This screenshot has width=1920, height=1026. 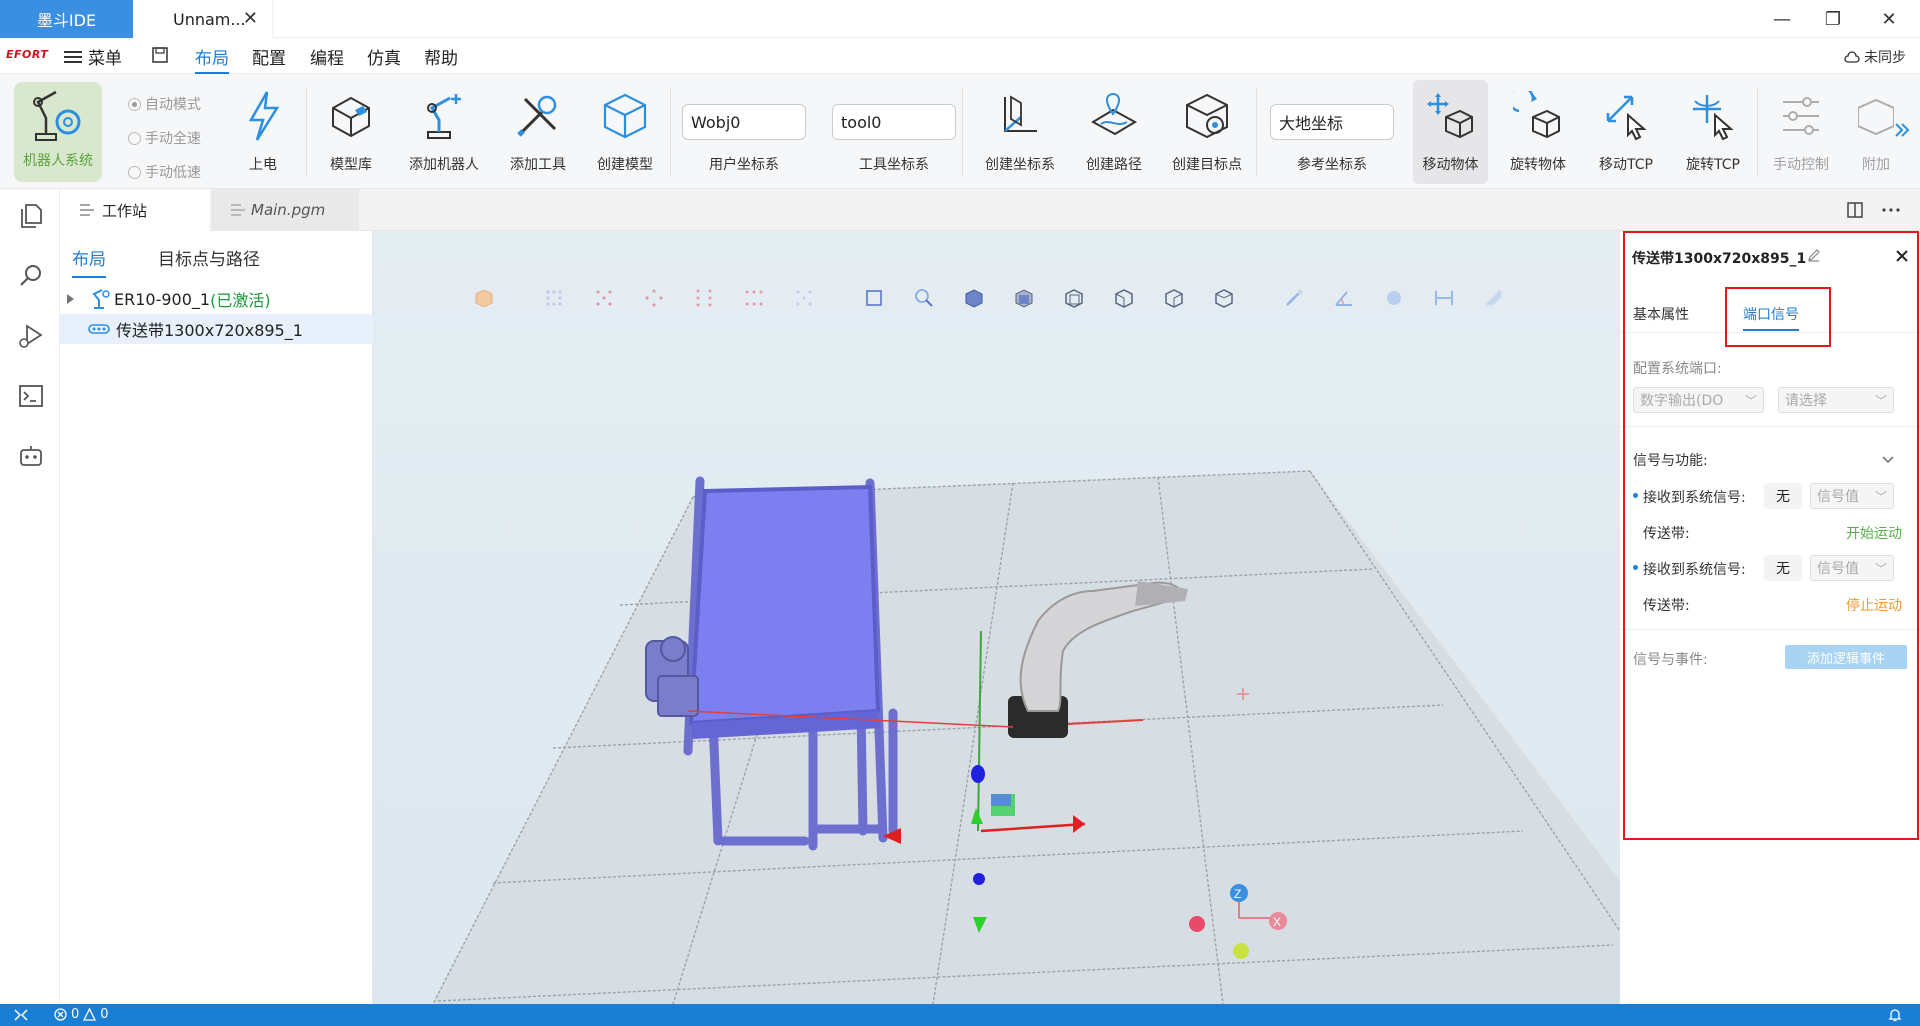 What do you see at coordinates (1020, 165) in the screenshot?
I see `create-frame-label: 创建坐标系` at bounding box center [1020, 165].